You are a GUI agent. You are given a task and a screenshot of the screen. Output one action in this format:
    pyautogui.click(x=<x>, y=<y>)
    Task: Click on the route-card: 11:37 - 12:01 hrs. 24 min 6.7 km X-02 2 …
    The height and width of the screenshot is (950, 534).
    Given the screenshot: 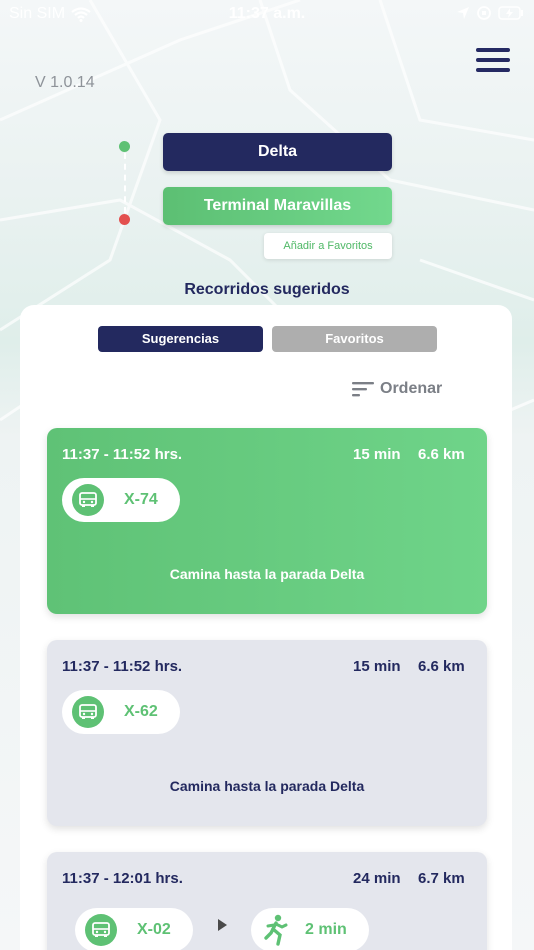 What is the action you would take?
    pyautogui.click(x=267, y=901)
    